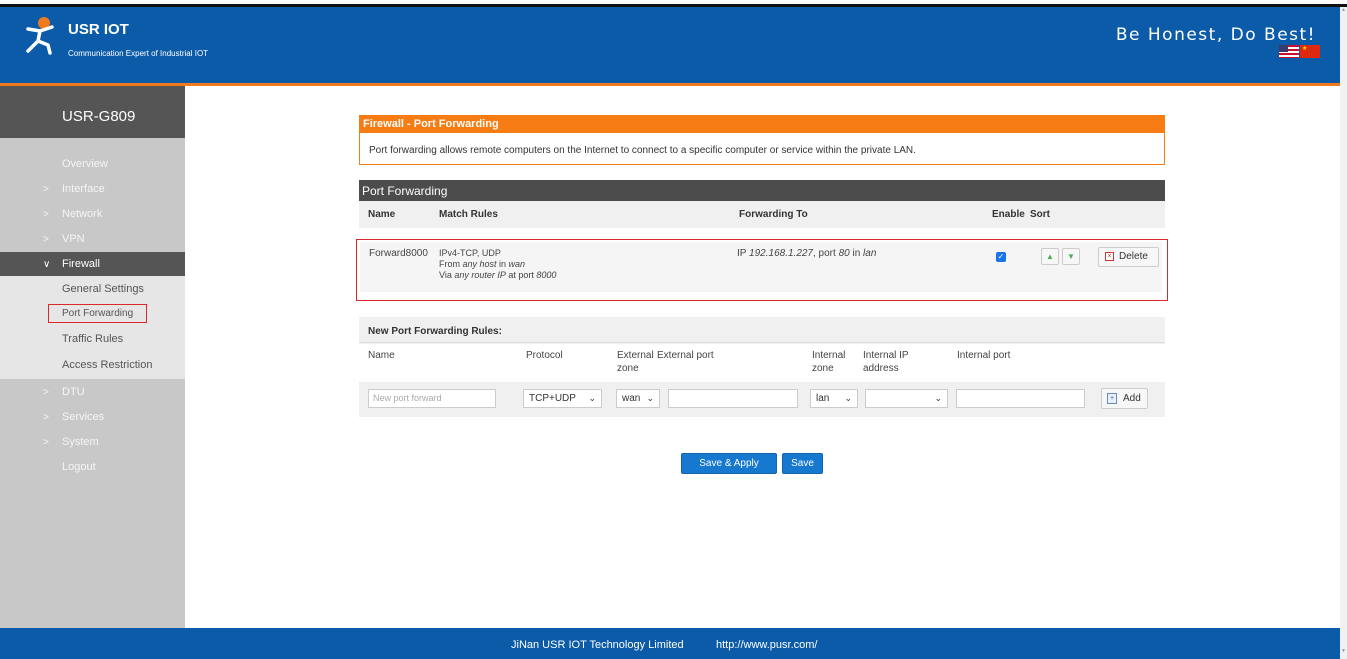 This screenshot has width=1347, height=659. What do you see at coordinates (83, 189) in the screenshot?
I see `sidebar-item-label: Interface` at bounding box center [83, 189].